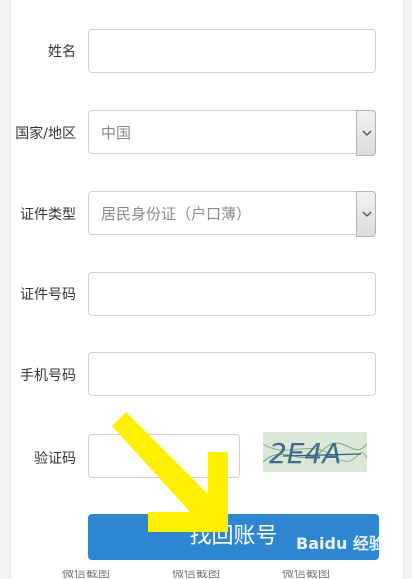 The height and width of the screenshot is (579, 412). I want to click on name-label: 姓名, so click(62, 52).